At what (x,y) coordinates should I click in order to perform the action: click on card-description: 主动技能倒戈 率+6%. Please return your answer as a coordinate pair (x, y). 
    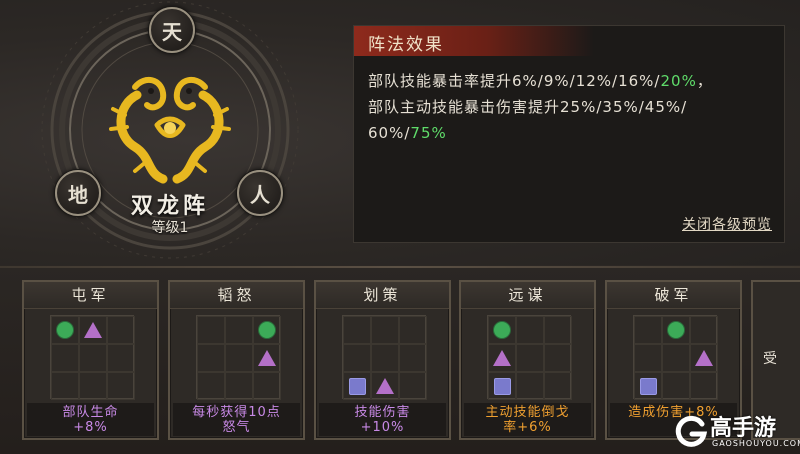
    Looking at the image, I should click on (527, 419).